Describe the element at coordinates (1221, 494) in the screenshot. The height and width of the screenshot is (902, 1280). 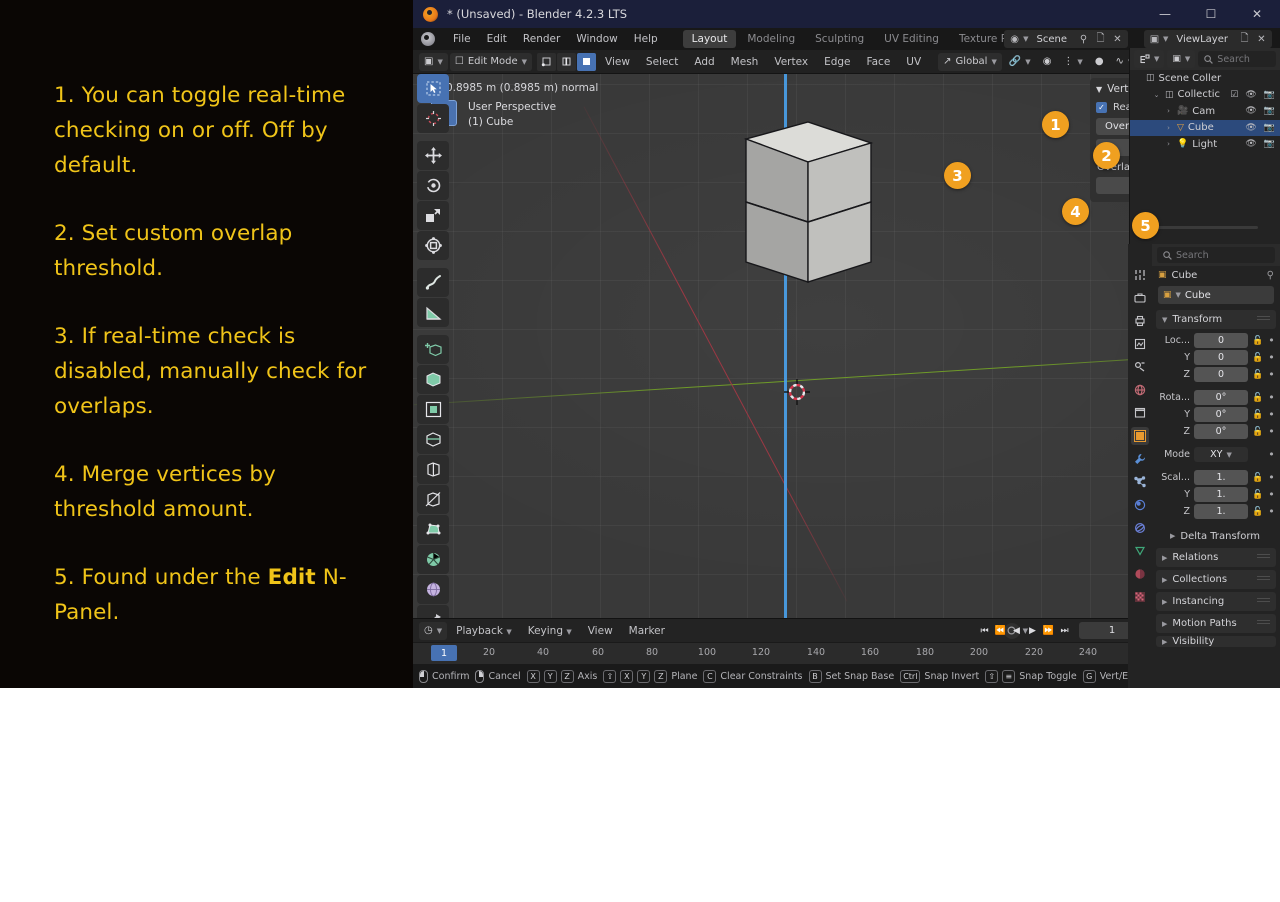
I see `scale-y-value: 1.` at that location.